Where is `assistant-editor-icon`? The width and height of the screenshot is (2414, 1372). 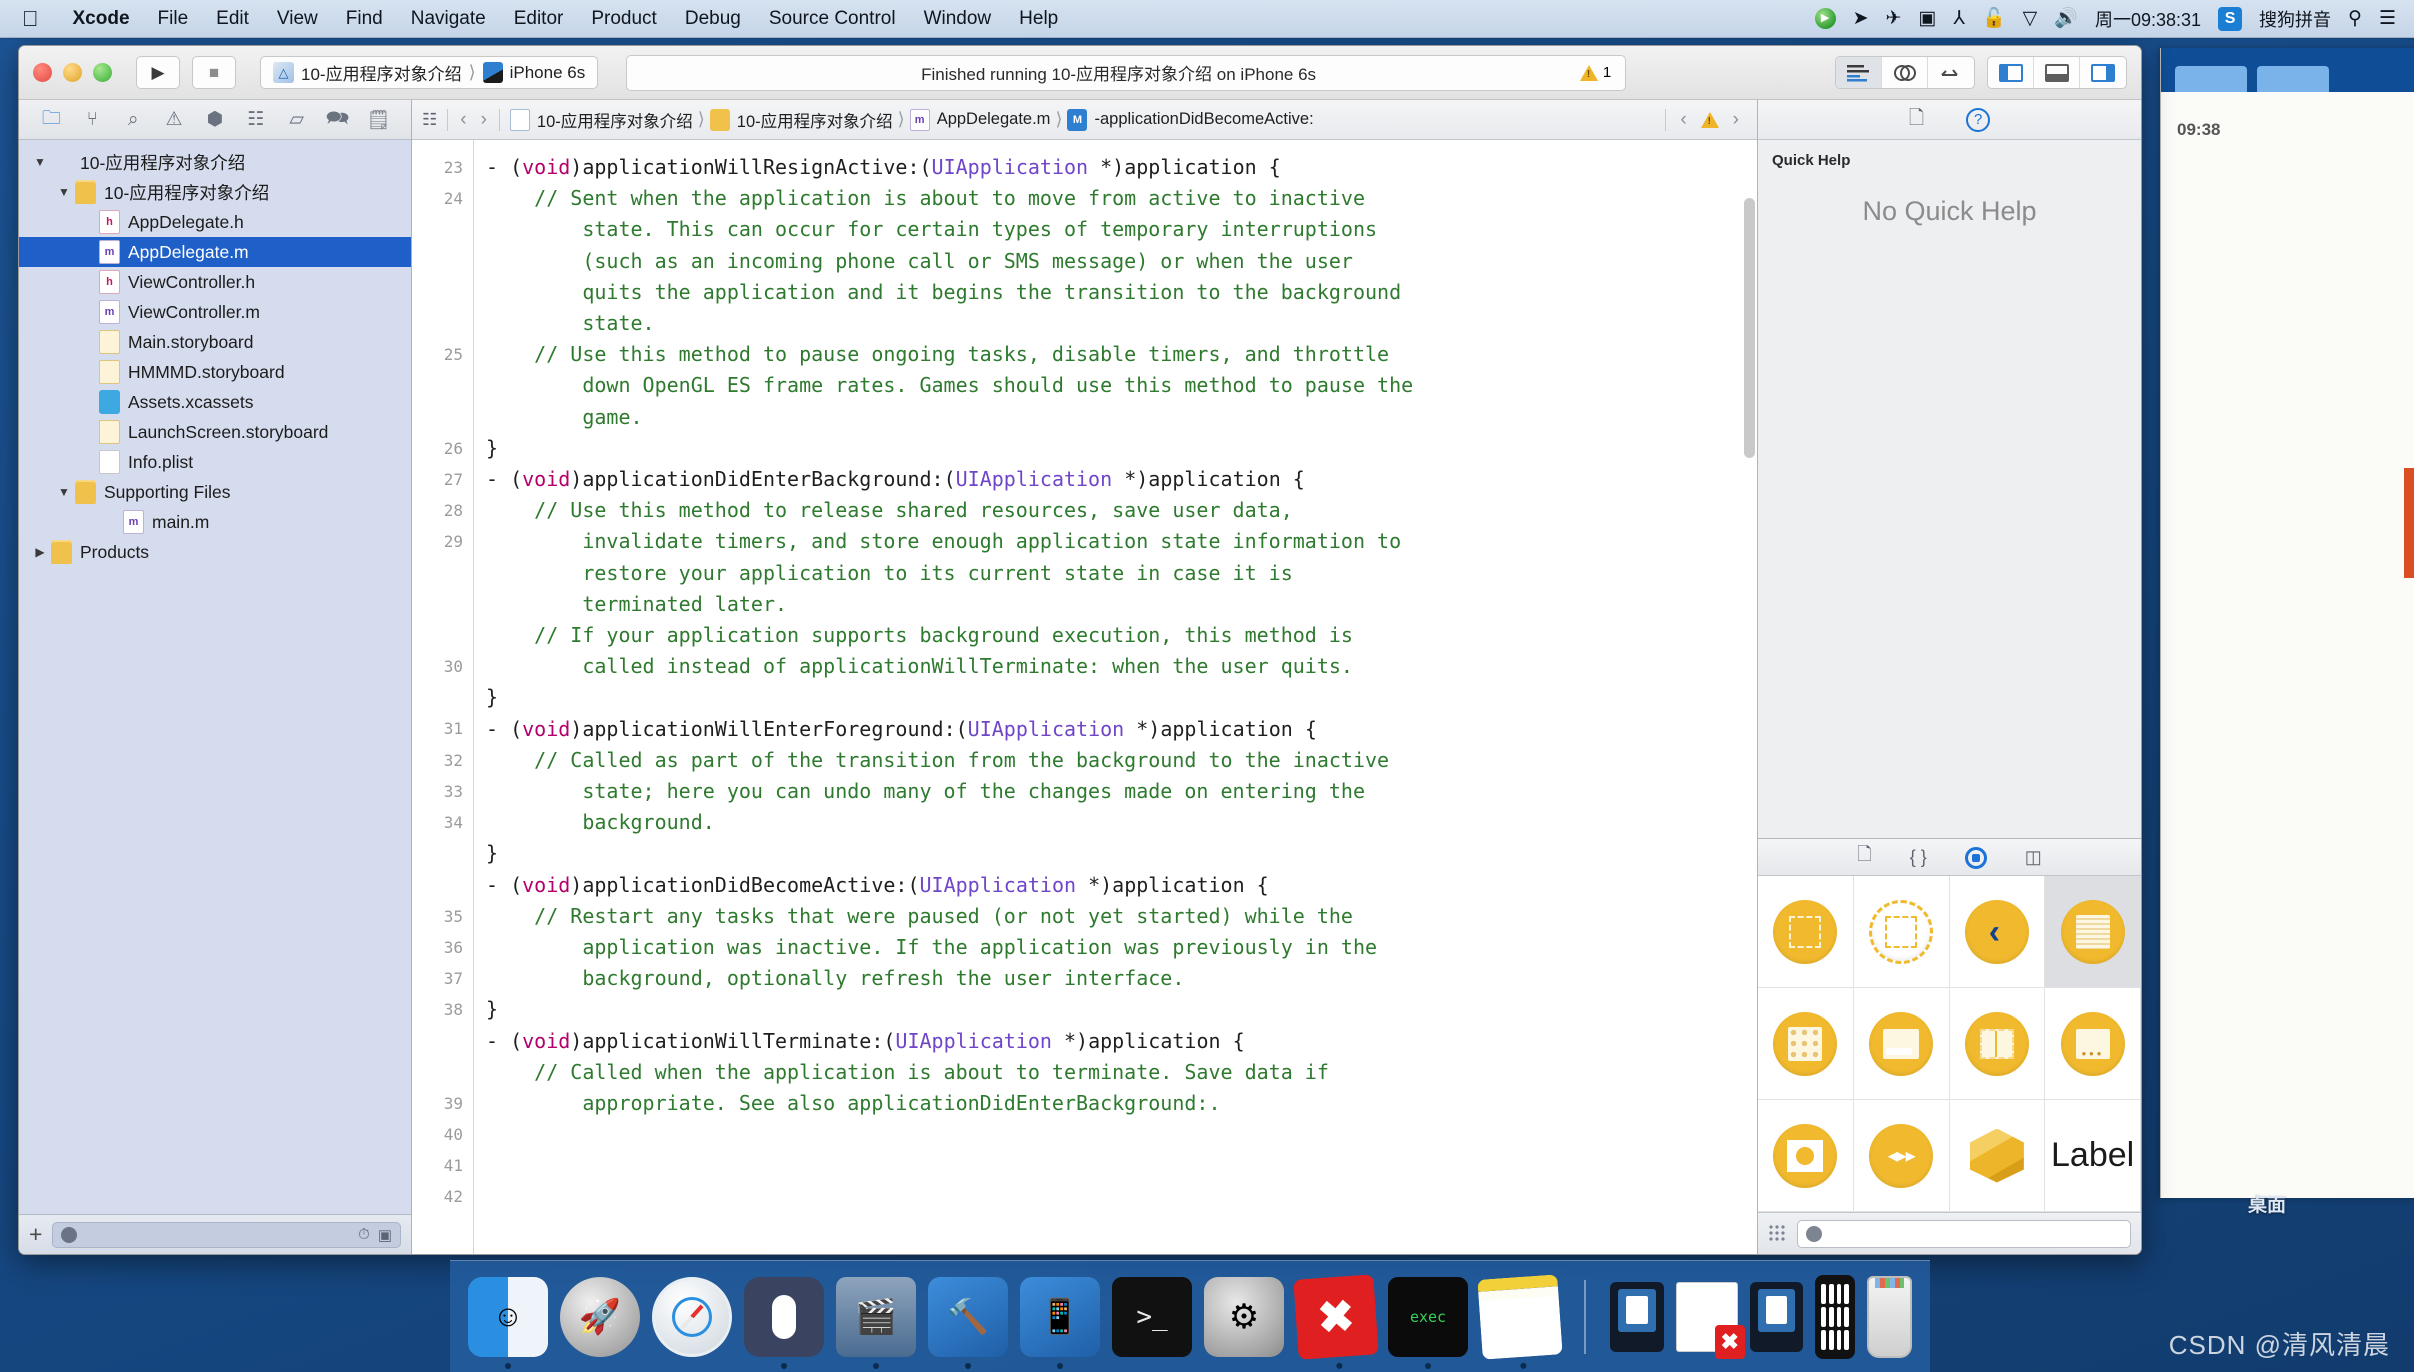
assistant-editor-icon is located at coordinates (1905, 72).